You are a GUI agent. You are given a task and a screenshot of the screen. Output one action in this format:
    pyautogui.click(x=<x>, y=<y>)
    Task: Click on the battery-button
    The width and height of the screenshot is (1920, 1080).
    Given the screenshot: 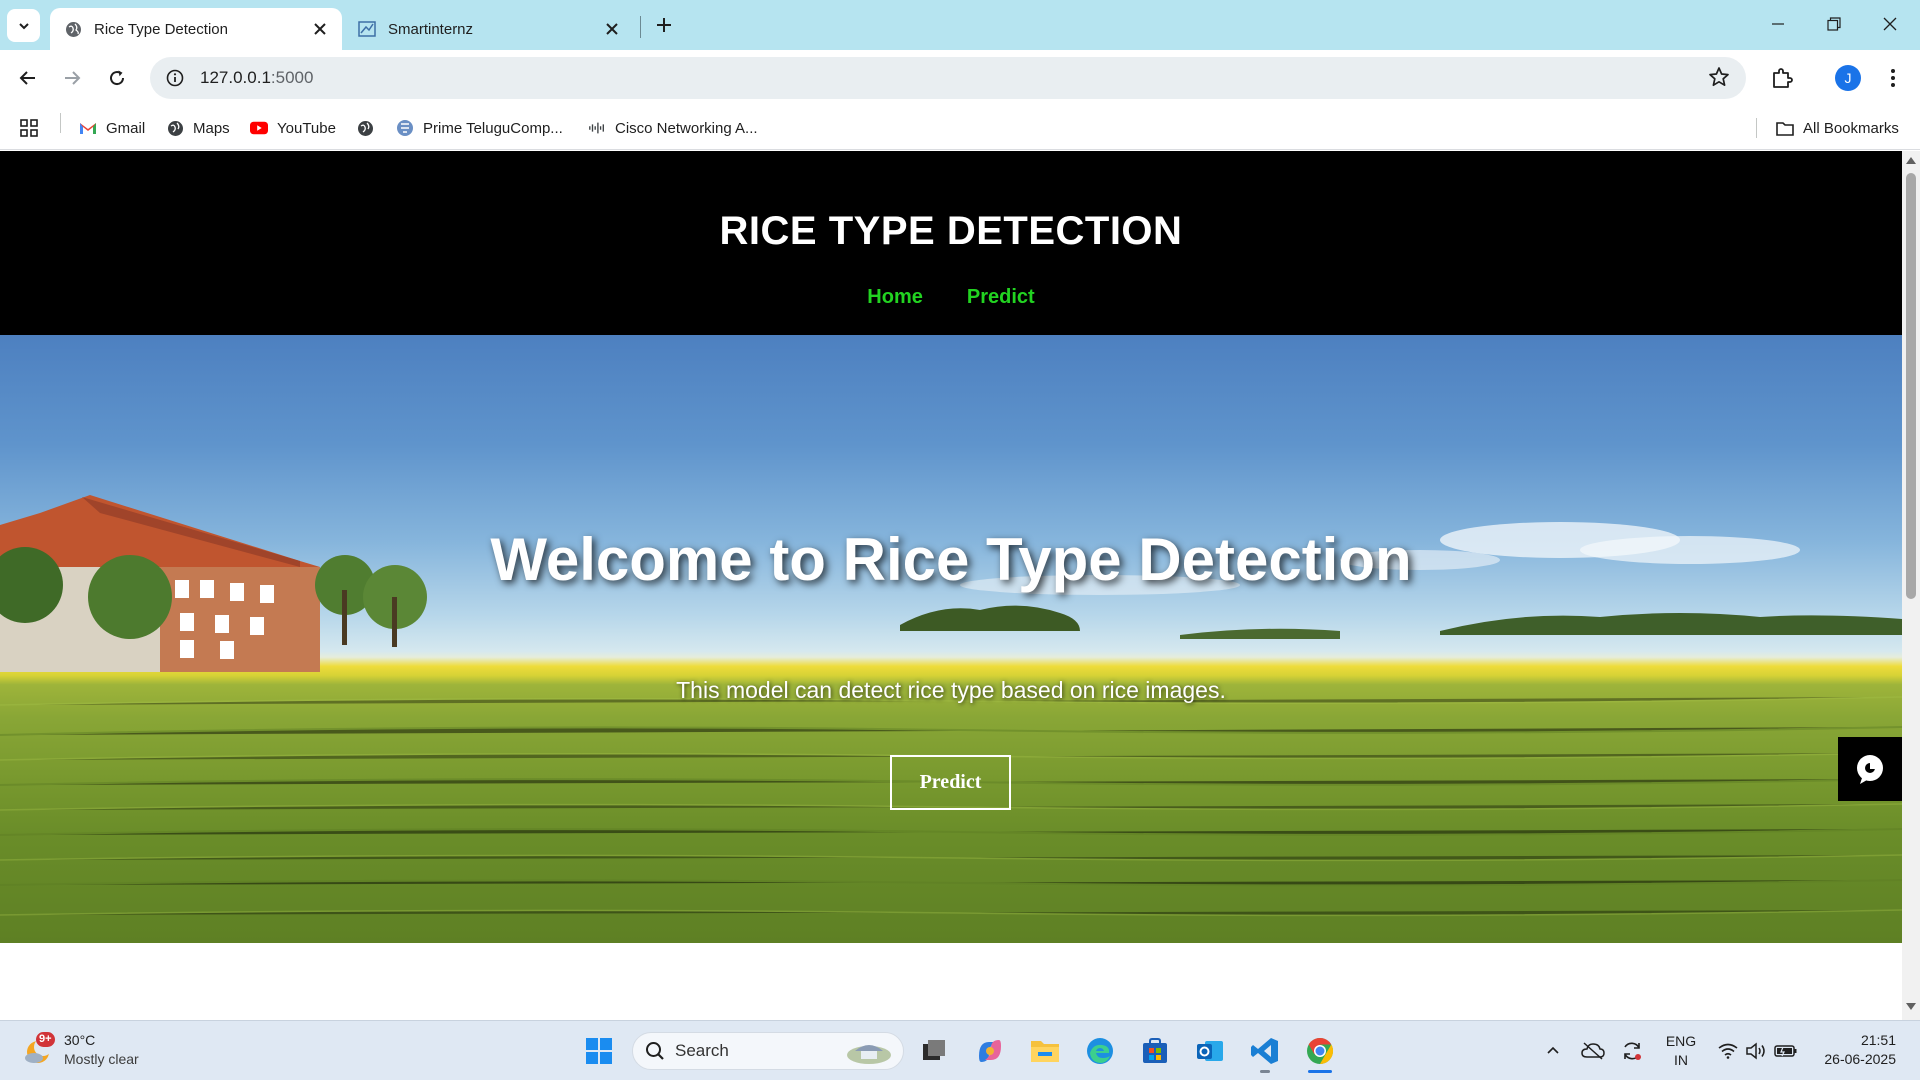 What is the action you would take?
    pyautogui.click(x=1786, y=1051)
    